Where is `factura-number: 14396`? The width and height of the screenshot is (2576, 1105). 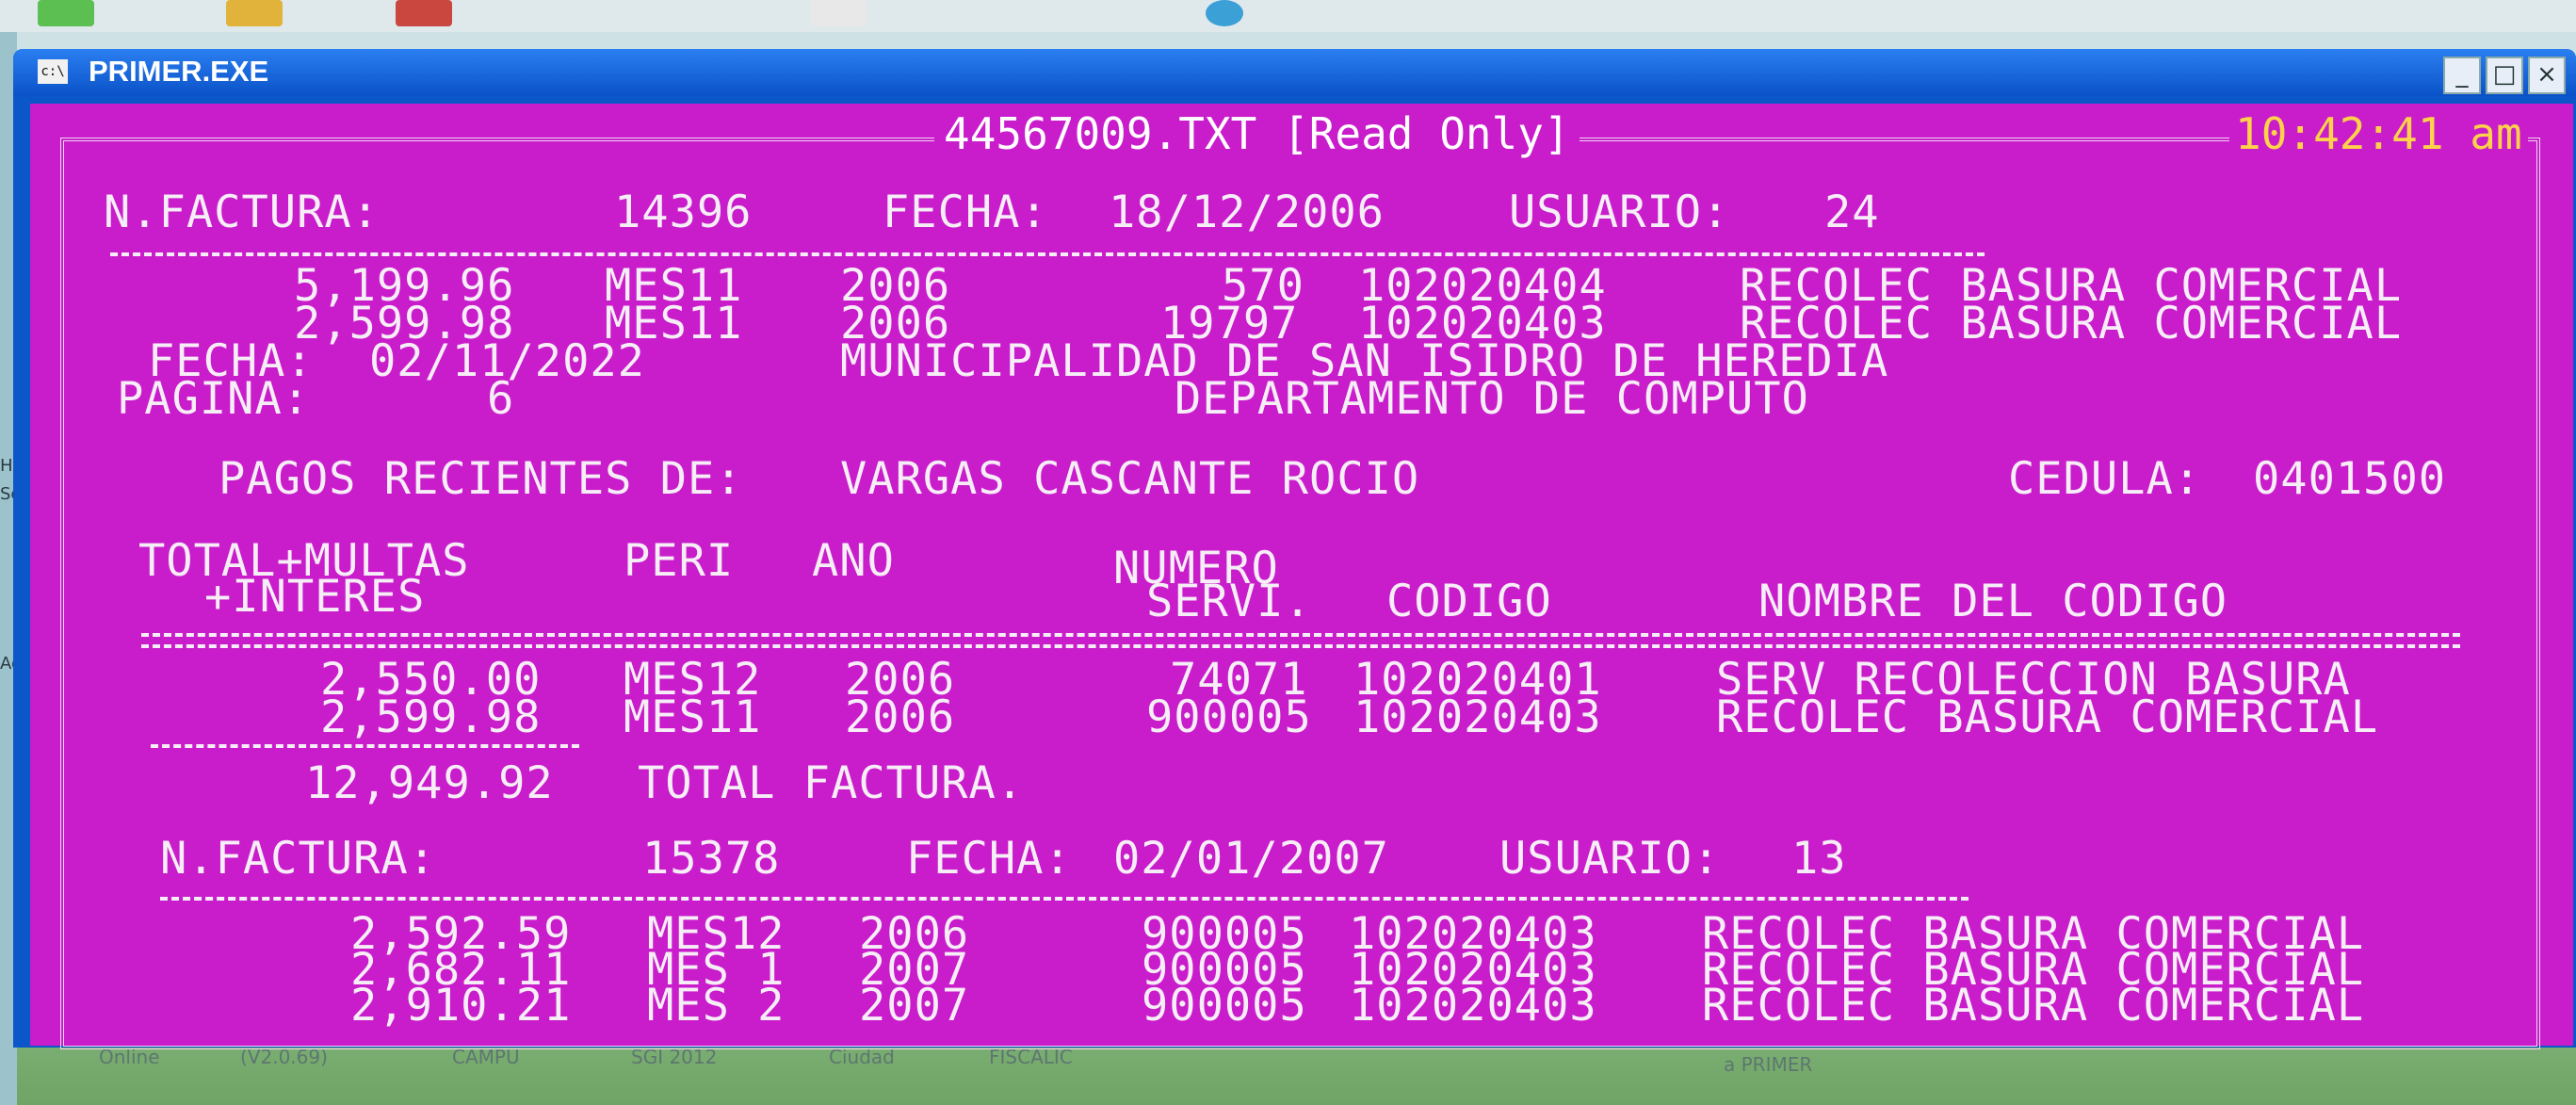 factura-number: 14396 is located at coordinates (683, 212).